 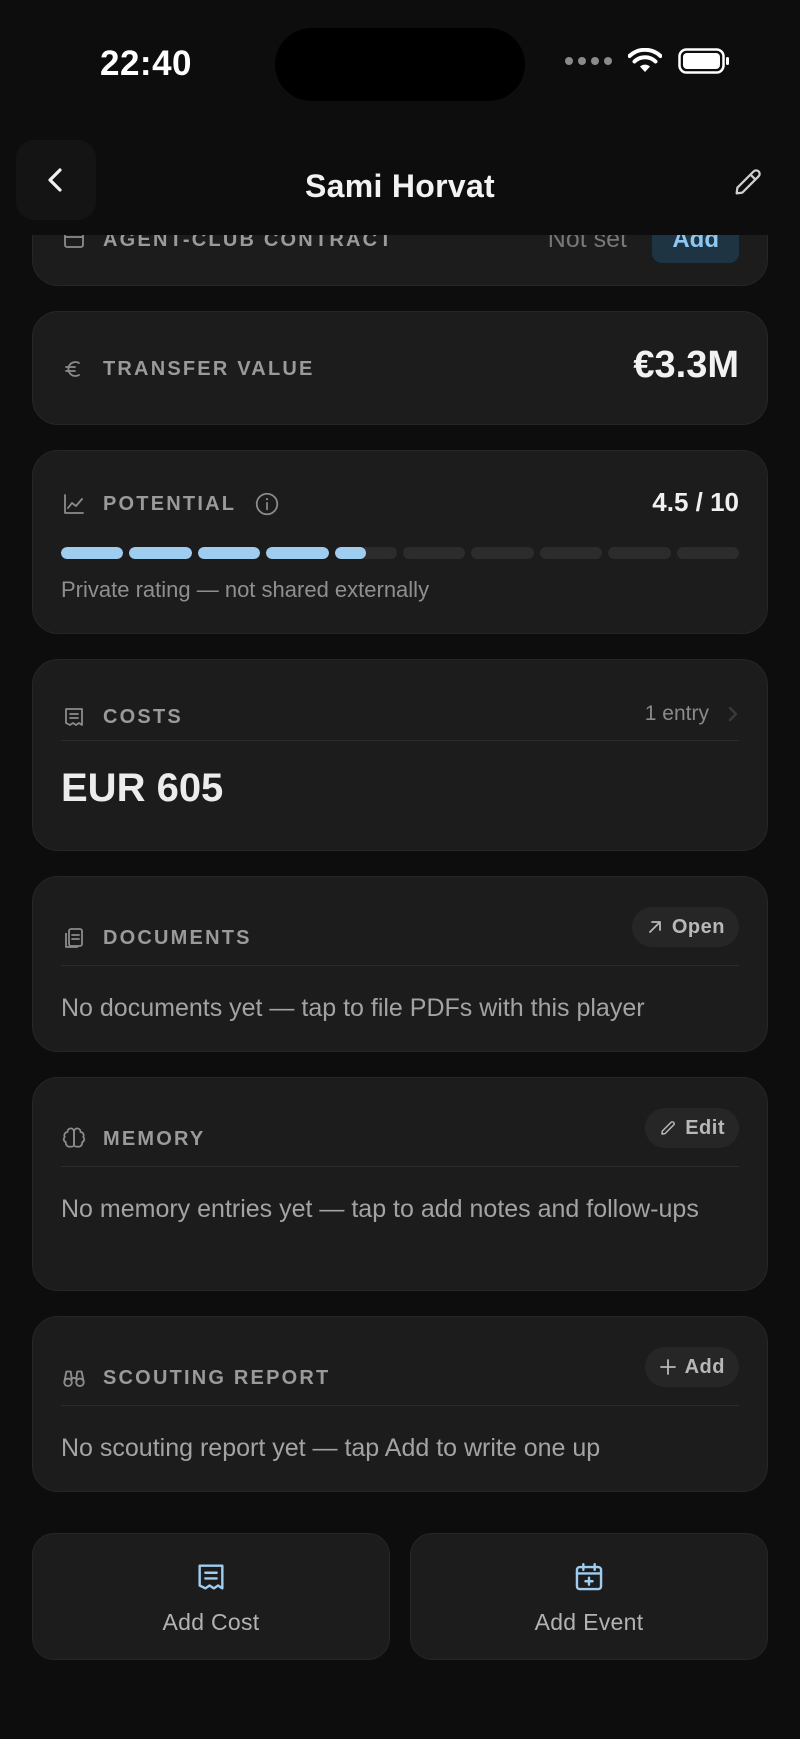 What do you see at coordinates (400, 368) in the screenshot?
I see `transfer-value-card: TRANSFER VALUE €3.3M` at bounding box center [400, 368].